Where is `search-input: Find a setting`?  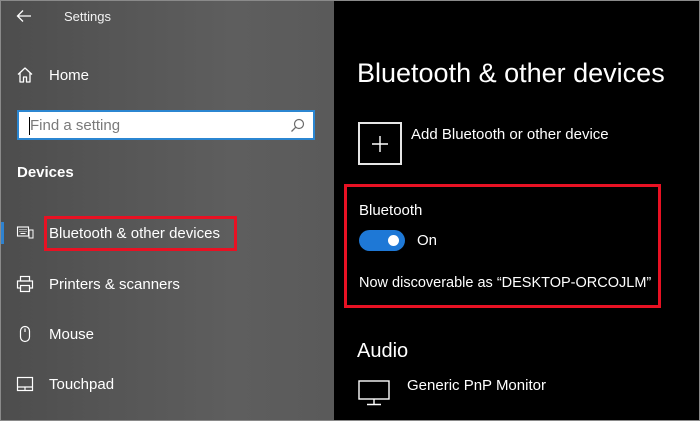
search-input: Find a setting is located at coordinates (166, 125).